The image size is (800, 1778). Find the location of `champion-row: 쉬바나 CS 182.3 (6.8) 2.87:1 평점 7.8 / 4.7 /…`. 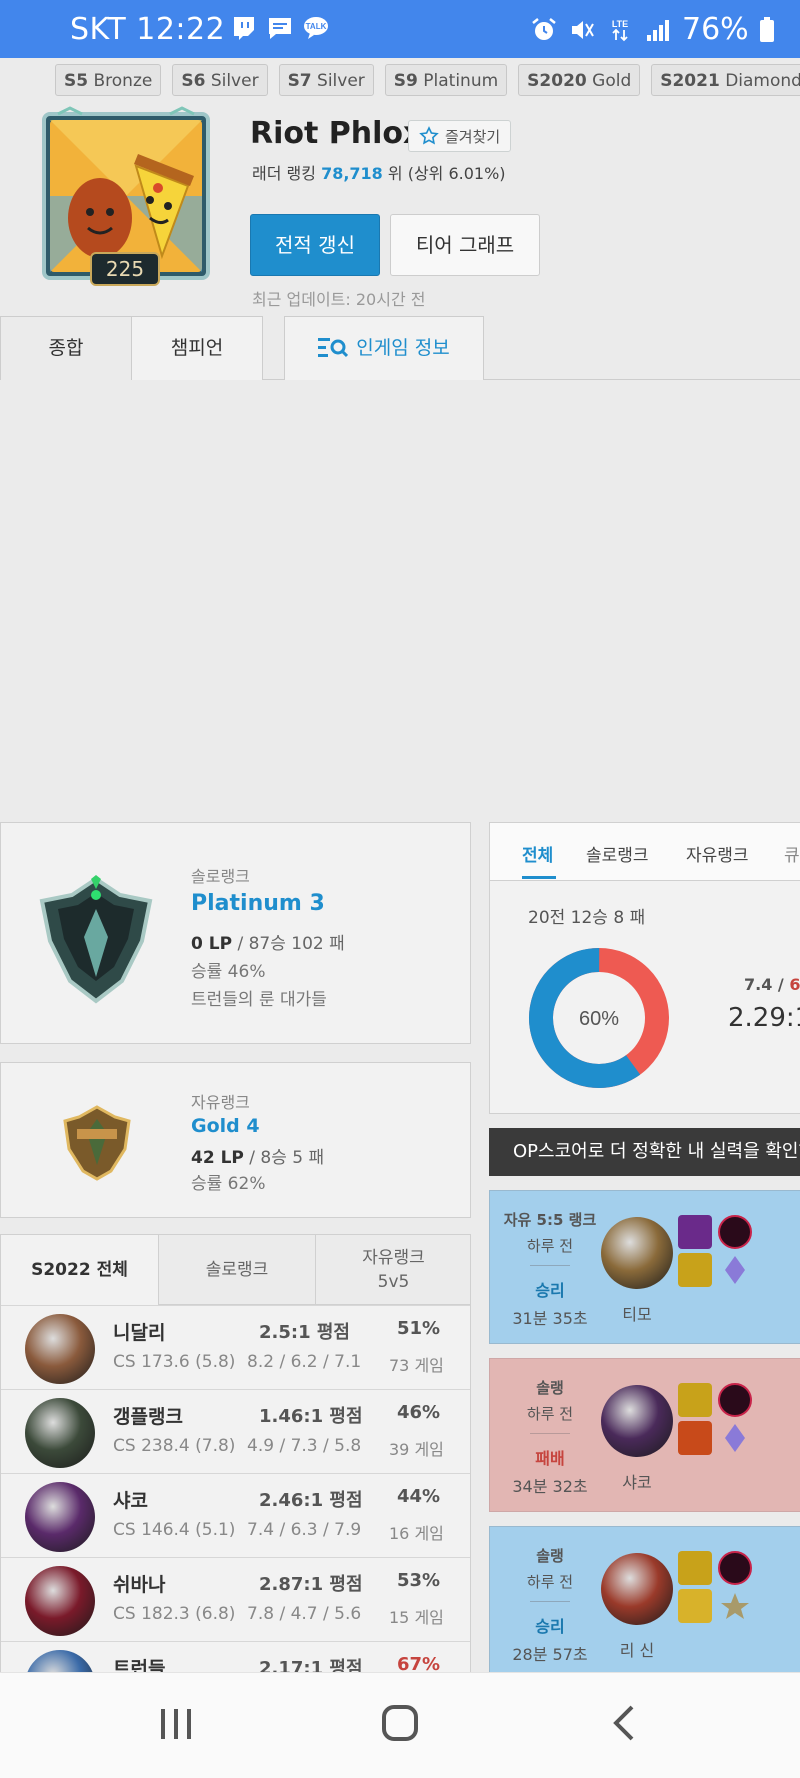

champion-row: 쉬바나 CS 182.3 (6.8) 2.87:1 평점 7.8 / 4.7 /… is located at coordinates (235, 1599).